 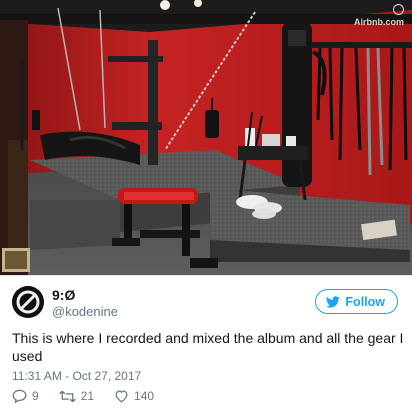 I want to click on like-button: 140, so click(x=134, y=396).